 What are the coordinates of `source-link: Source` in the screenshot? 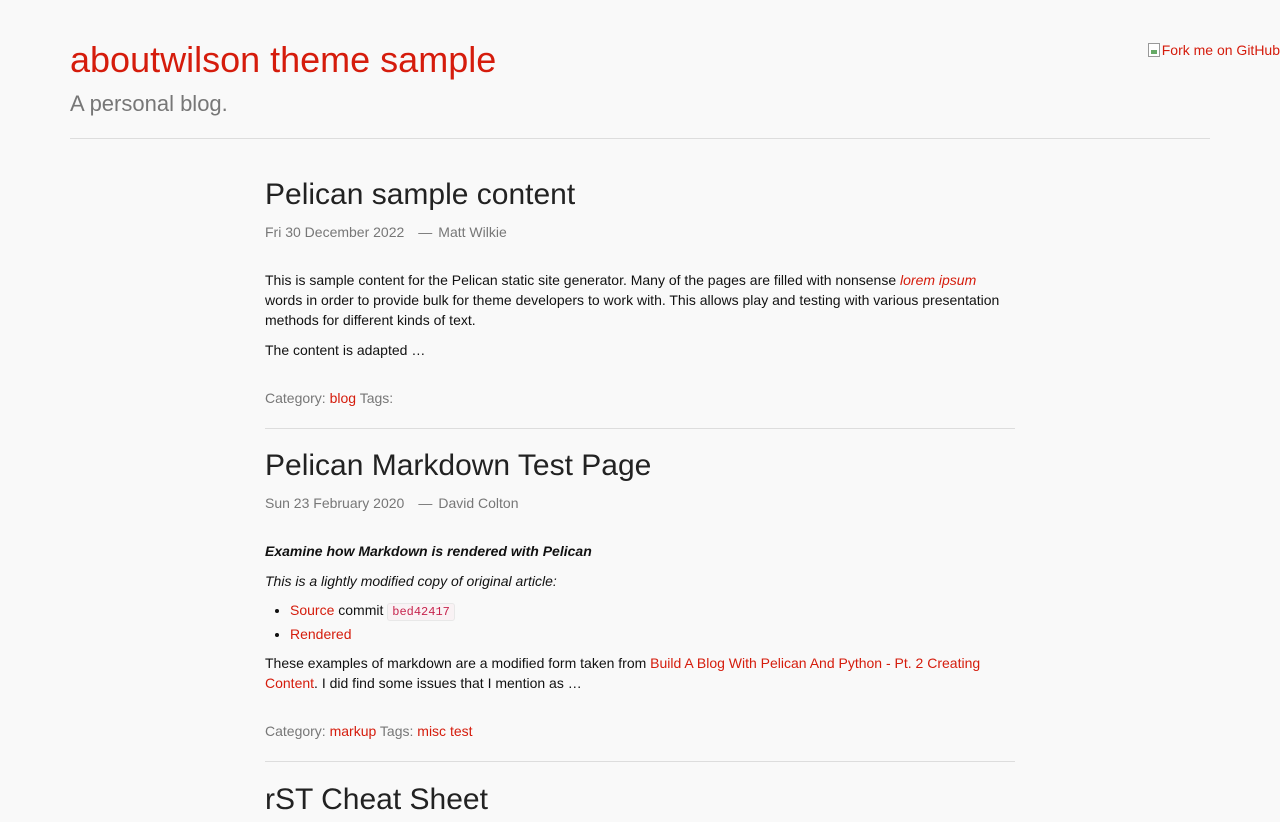 It's located at (312, 610).